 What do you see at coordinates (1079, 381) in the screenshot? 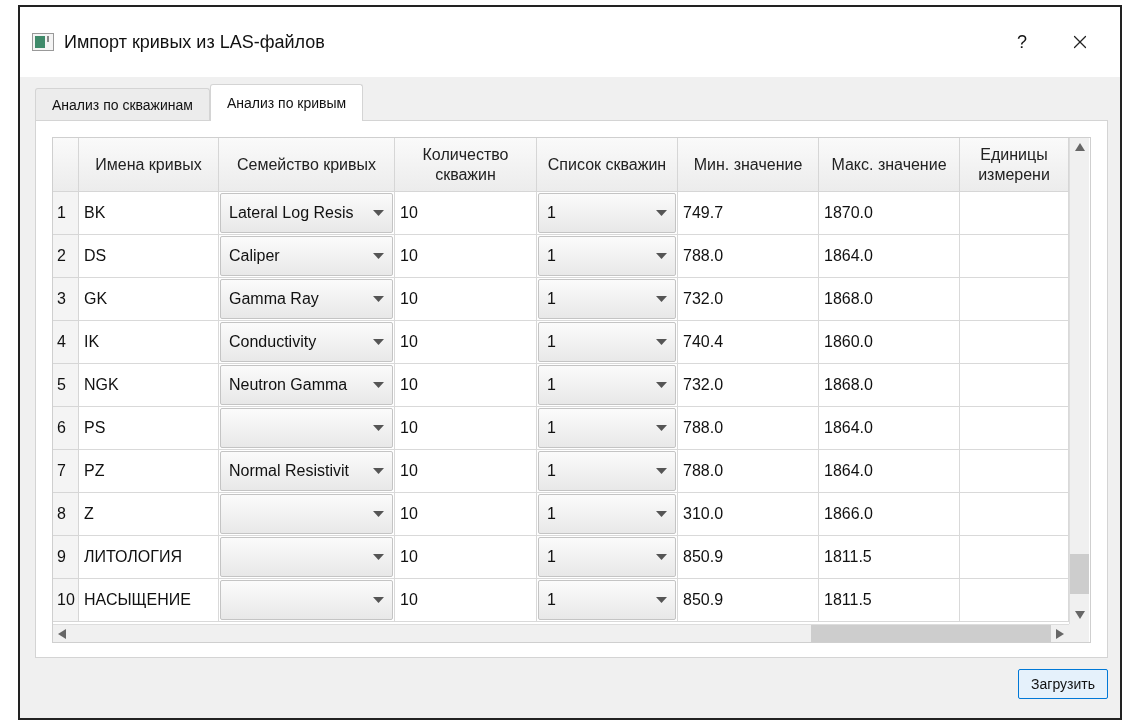
I see `vertical-scrollbar` at bounding box center [1079, 381].